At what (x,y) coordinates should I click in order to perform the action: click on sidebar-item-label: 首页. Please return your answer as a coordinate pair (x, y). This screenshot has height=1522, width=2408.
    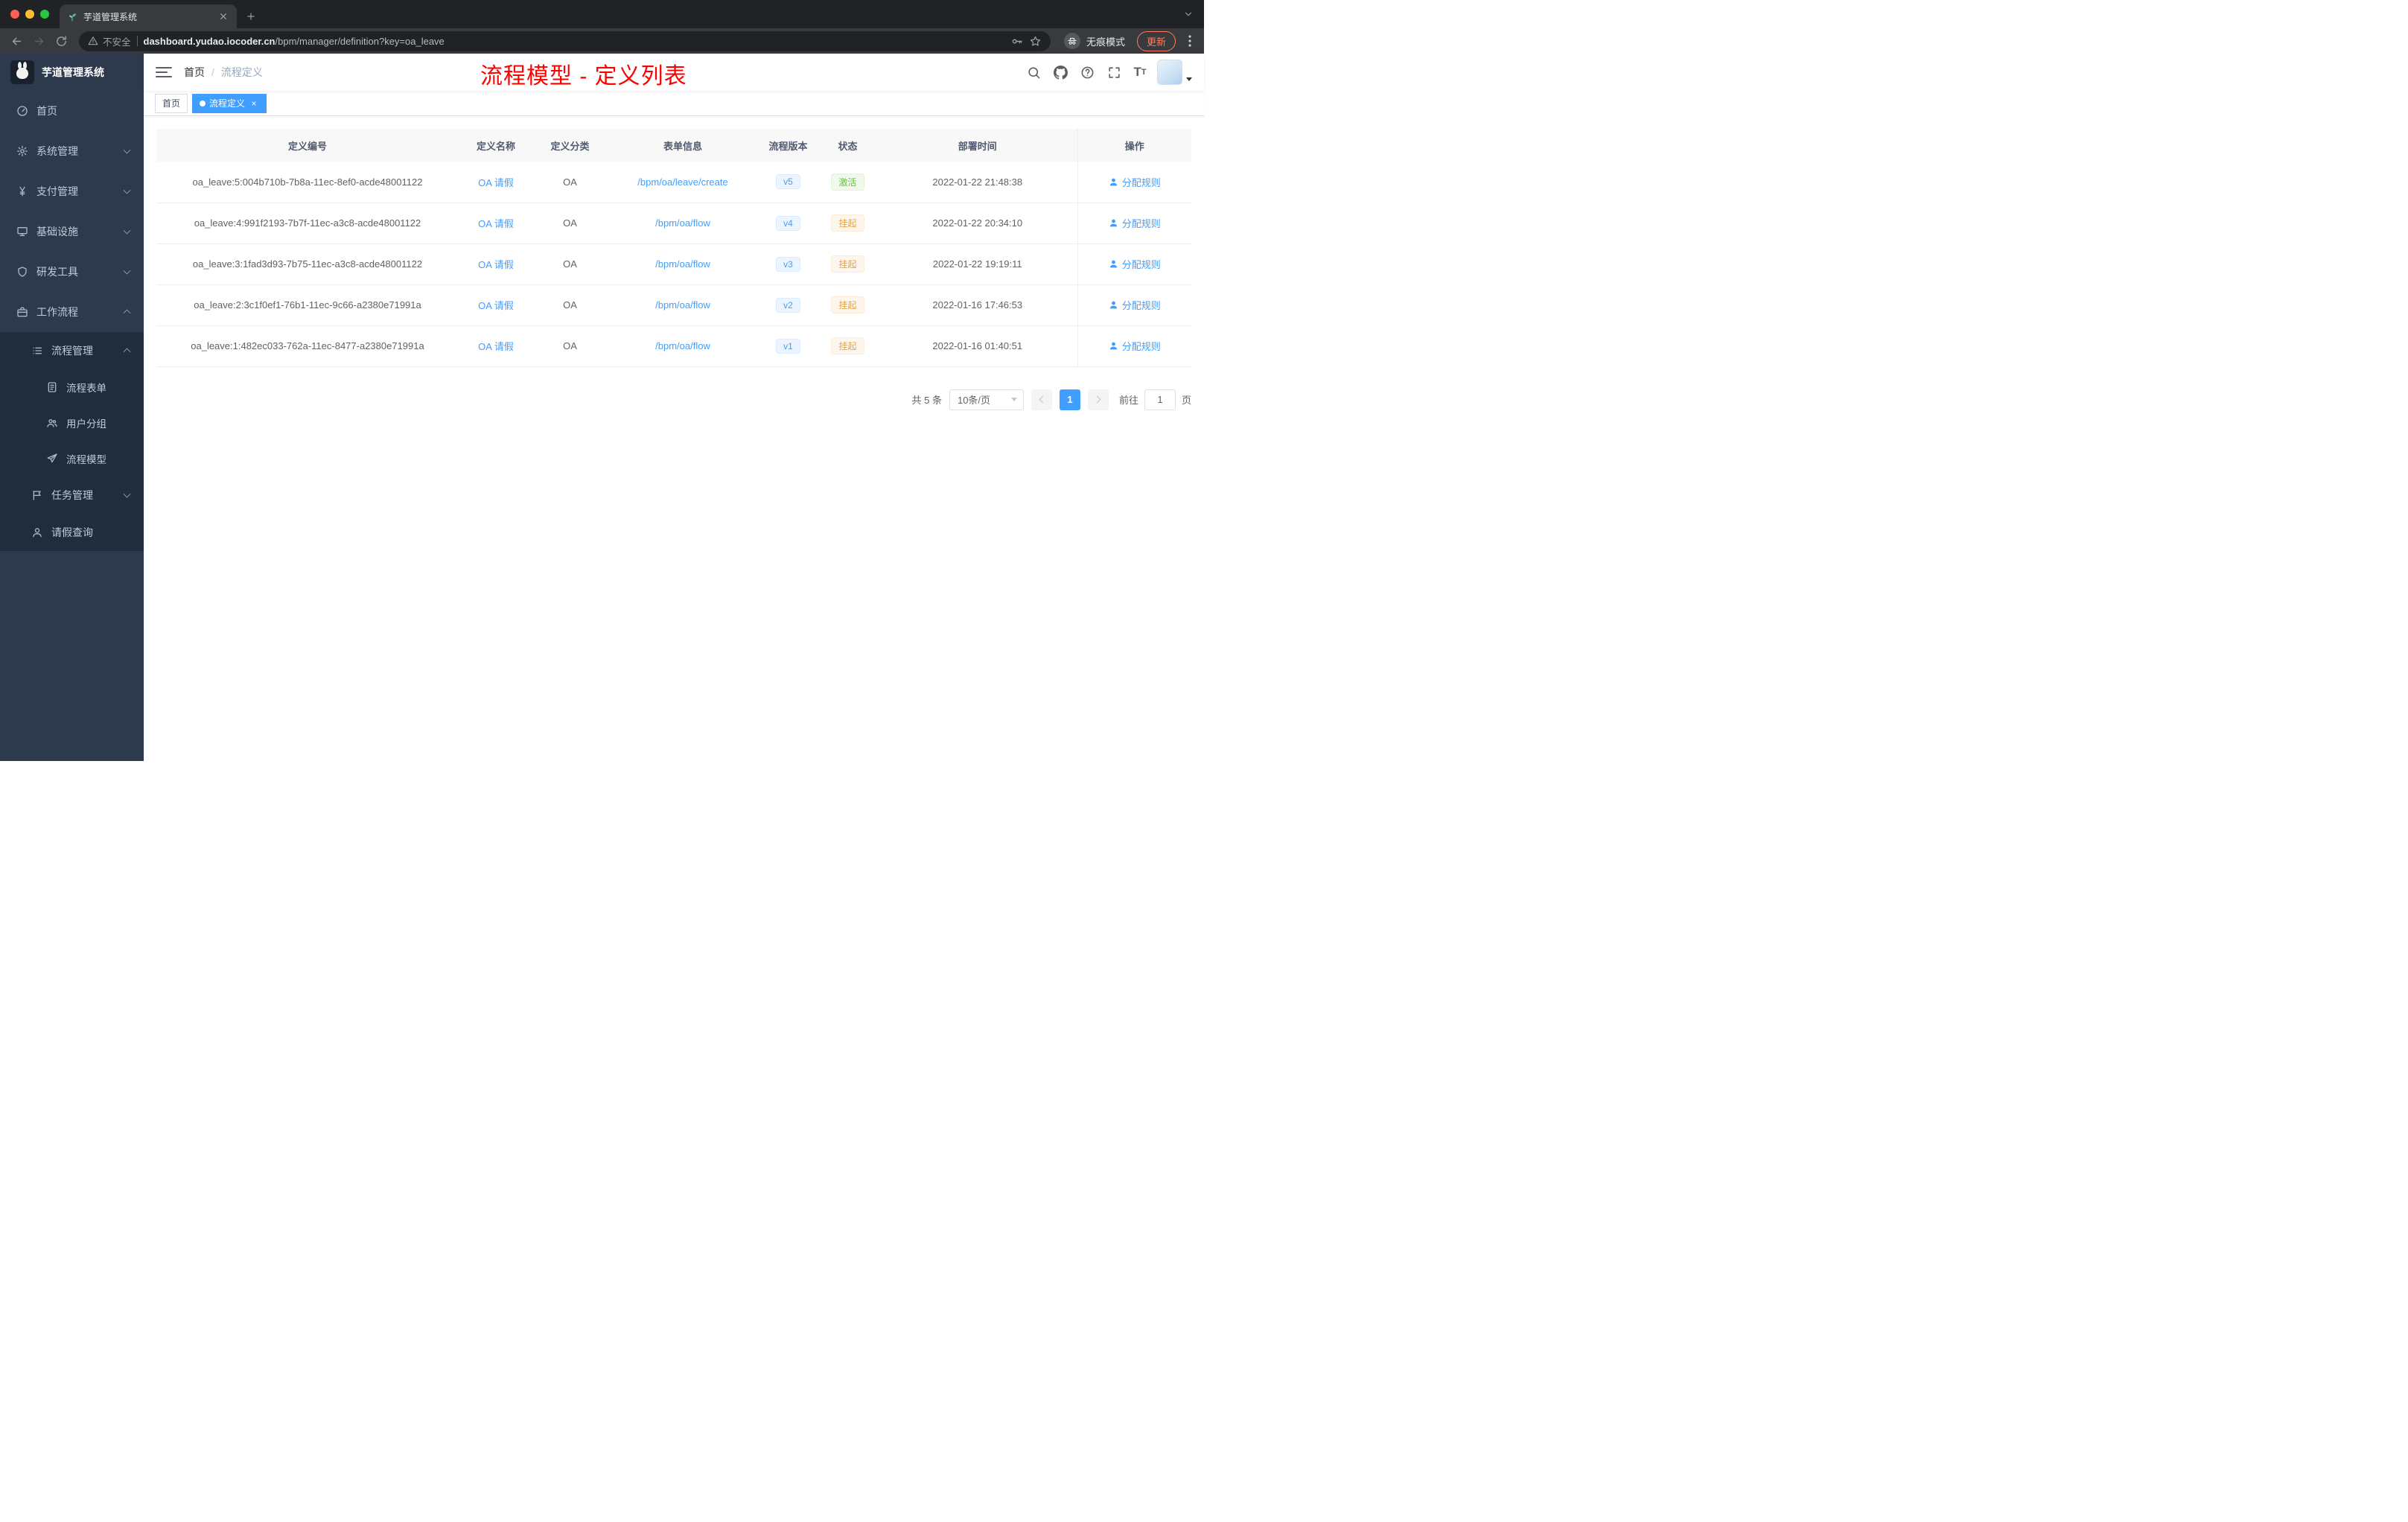
    Looking at the image, I should click on (46, 111).